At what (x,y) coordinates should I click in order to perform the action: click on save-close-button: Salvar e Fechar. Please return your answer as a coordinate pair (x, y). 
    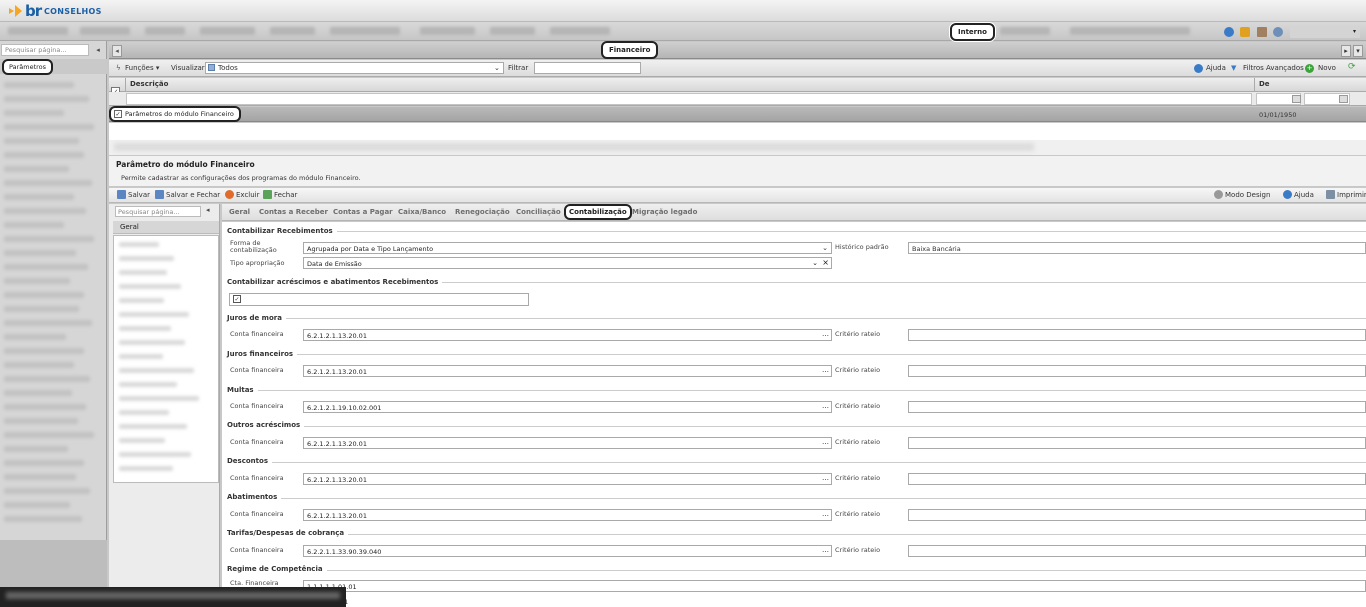
    Looking at the image, I should click on (187, 194).